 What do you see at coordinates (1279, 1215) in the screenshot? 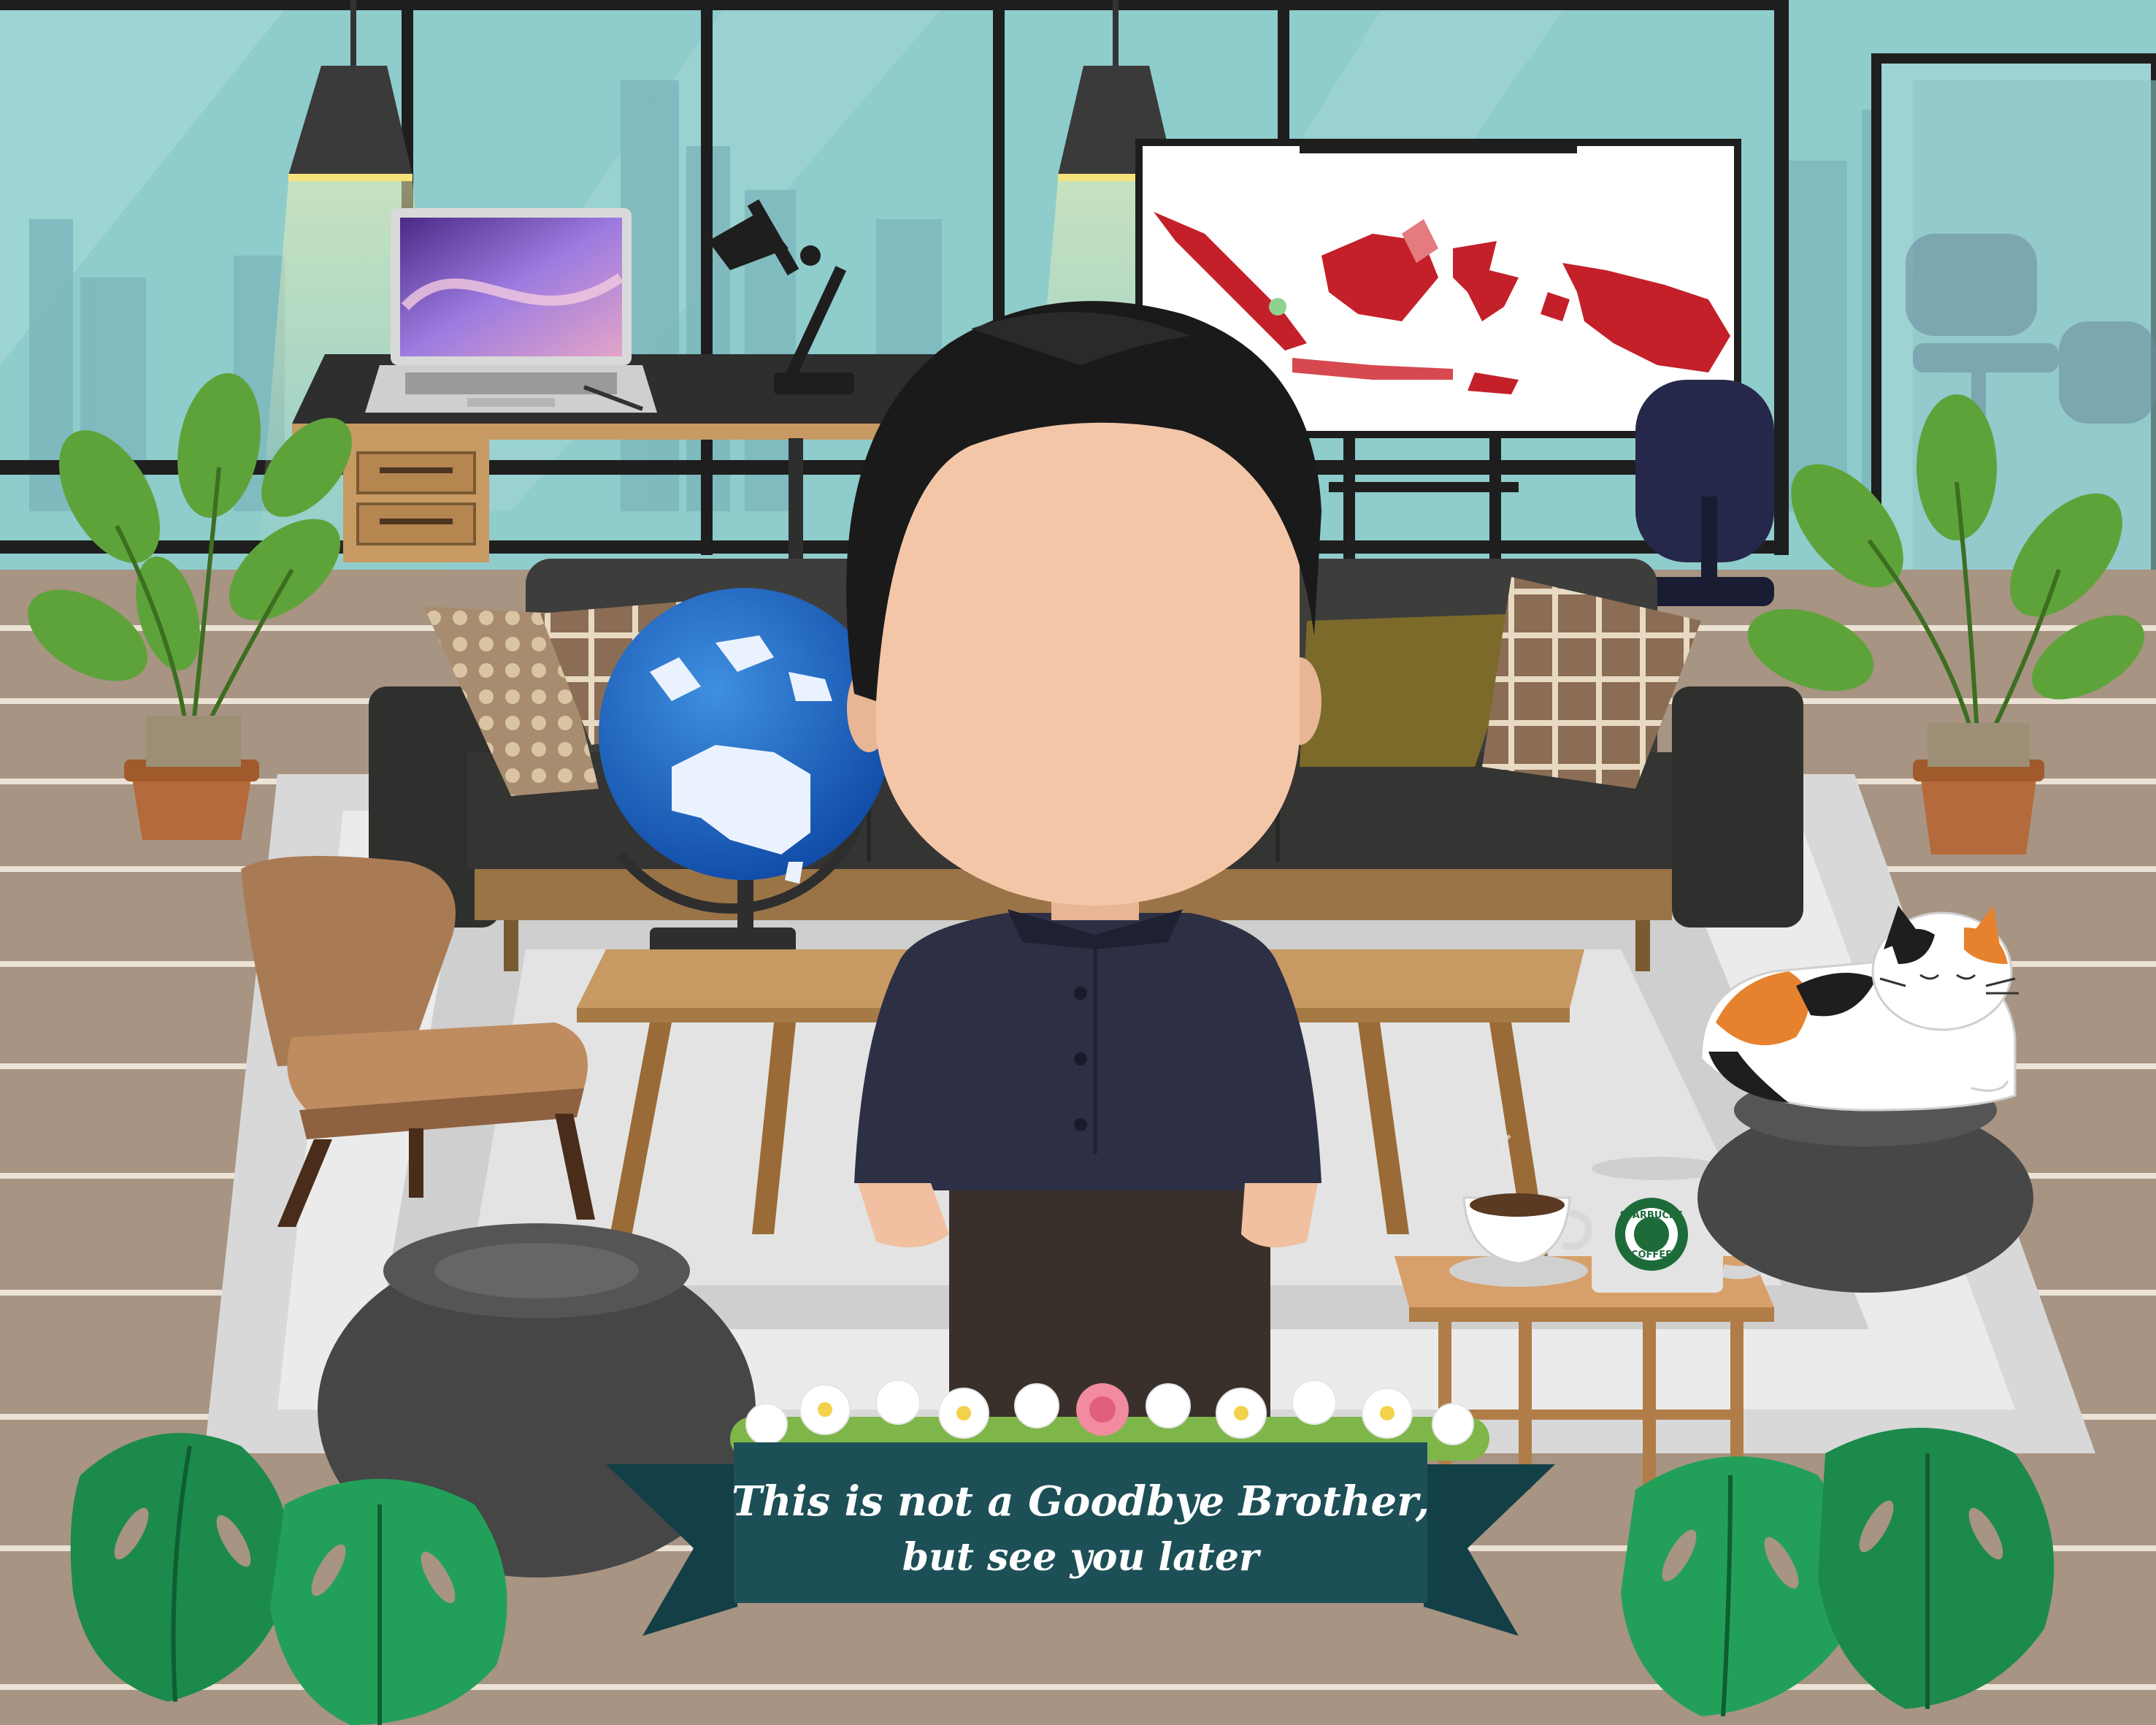
I see `right-hand` at bounding box center [1279, 1215].